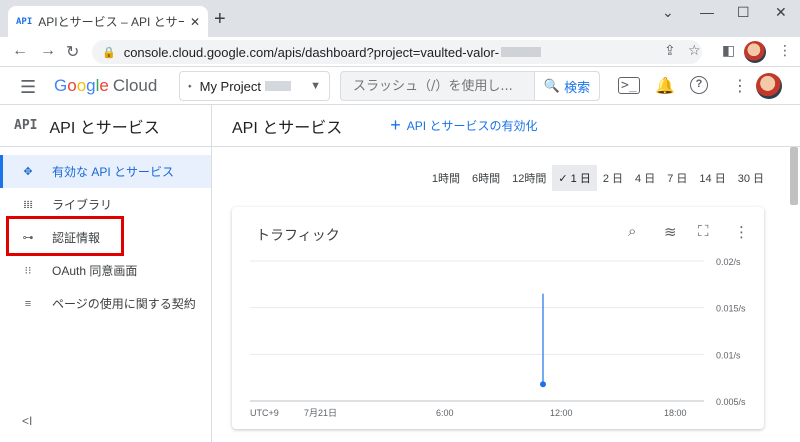  I want to click on check-icon: ✓, so click(564, 179).